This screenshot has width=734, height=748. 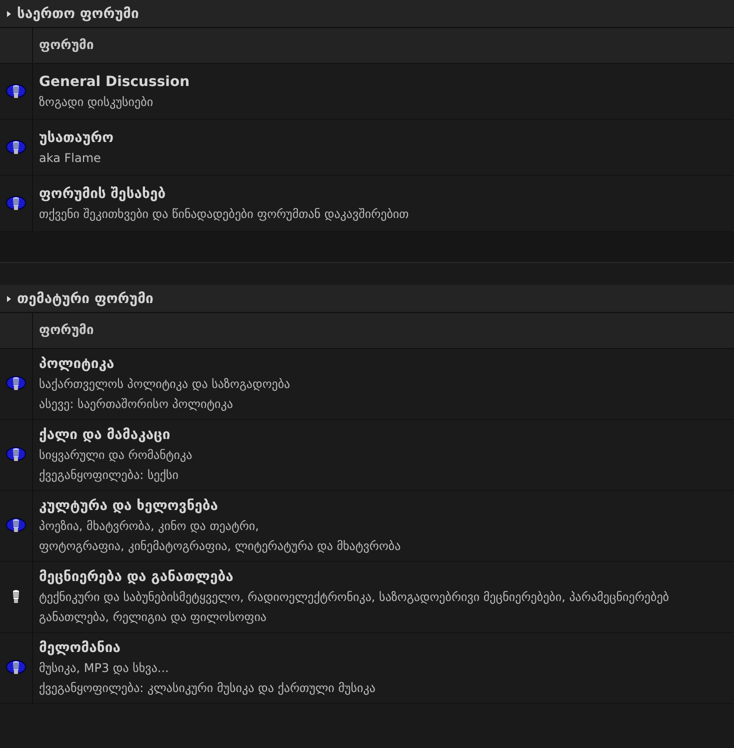 I want to click on forum-description: განათლება, რელიგია და ფილოსოფია, so click(x=153, y=617).